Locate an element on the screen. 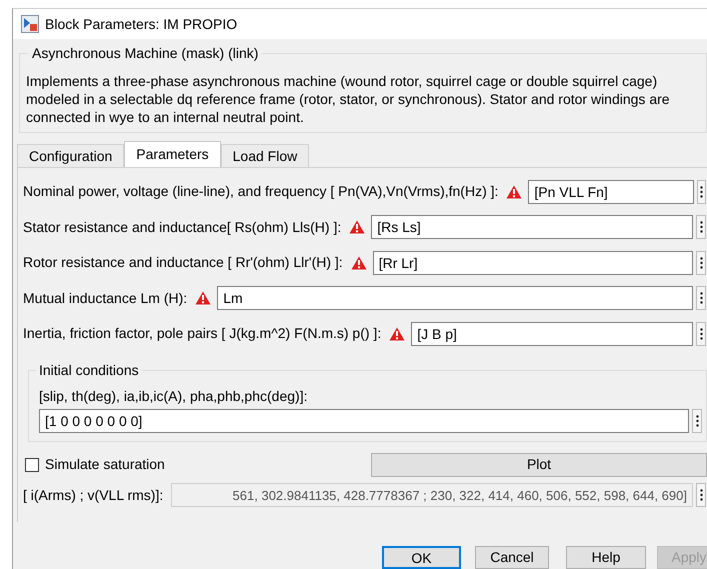 Image resolution: width=707 pixels, height=569 pixels. group-title: Initial conditions is located at coordinates (89, 370).